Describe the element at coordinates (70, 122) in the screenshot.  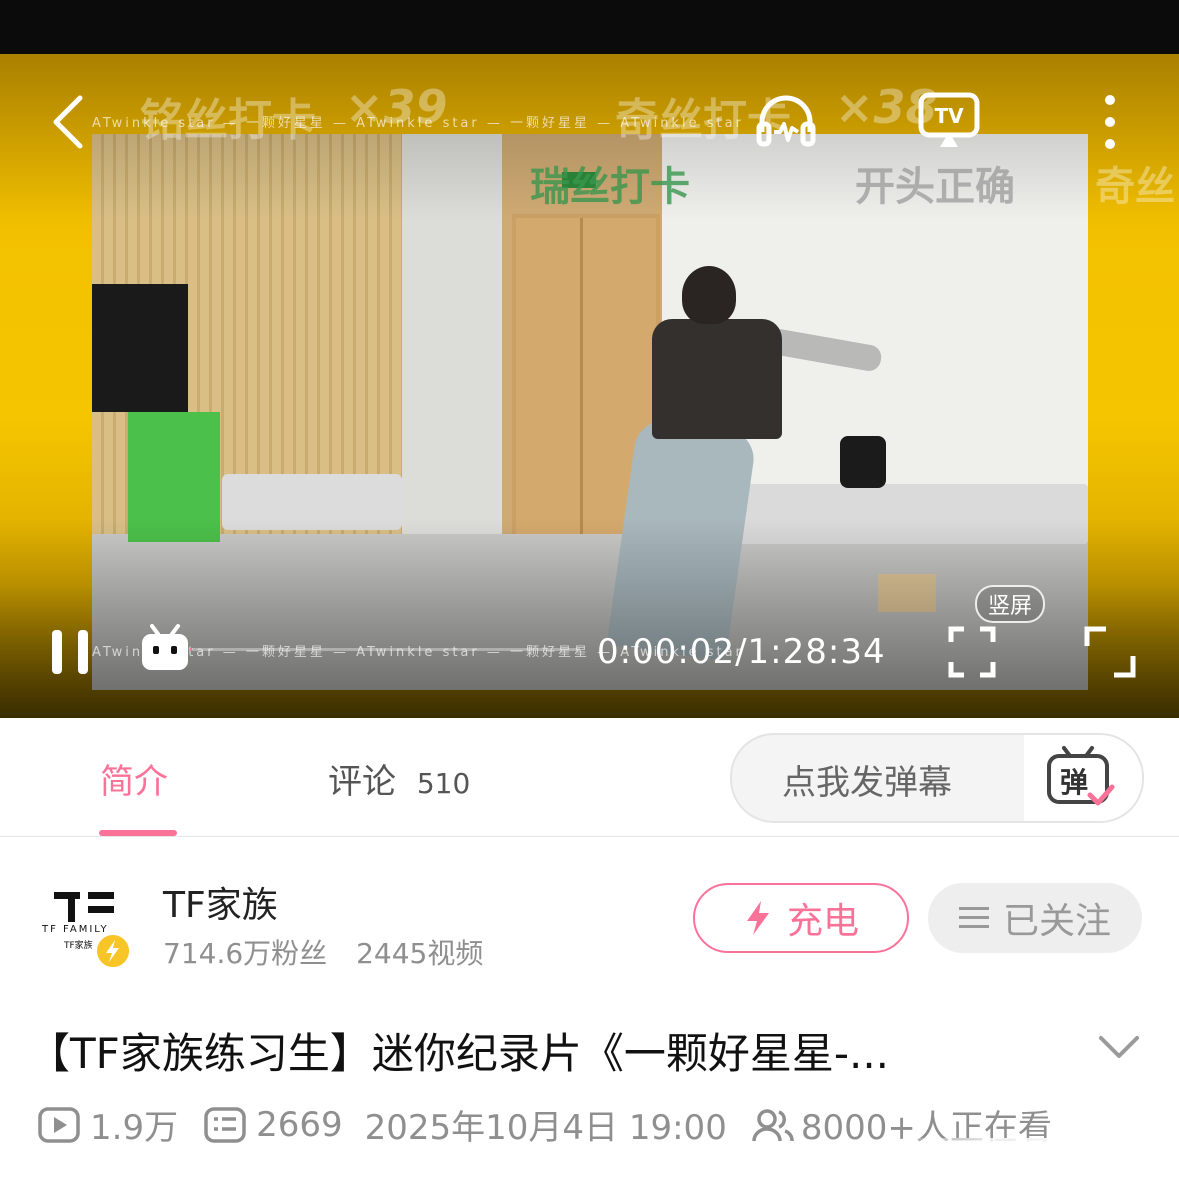
I see `back-icon` at that location.